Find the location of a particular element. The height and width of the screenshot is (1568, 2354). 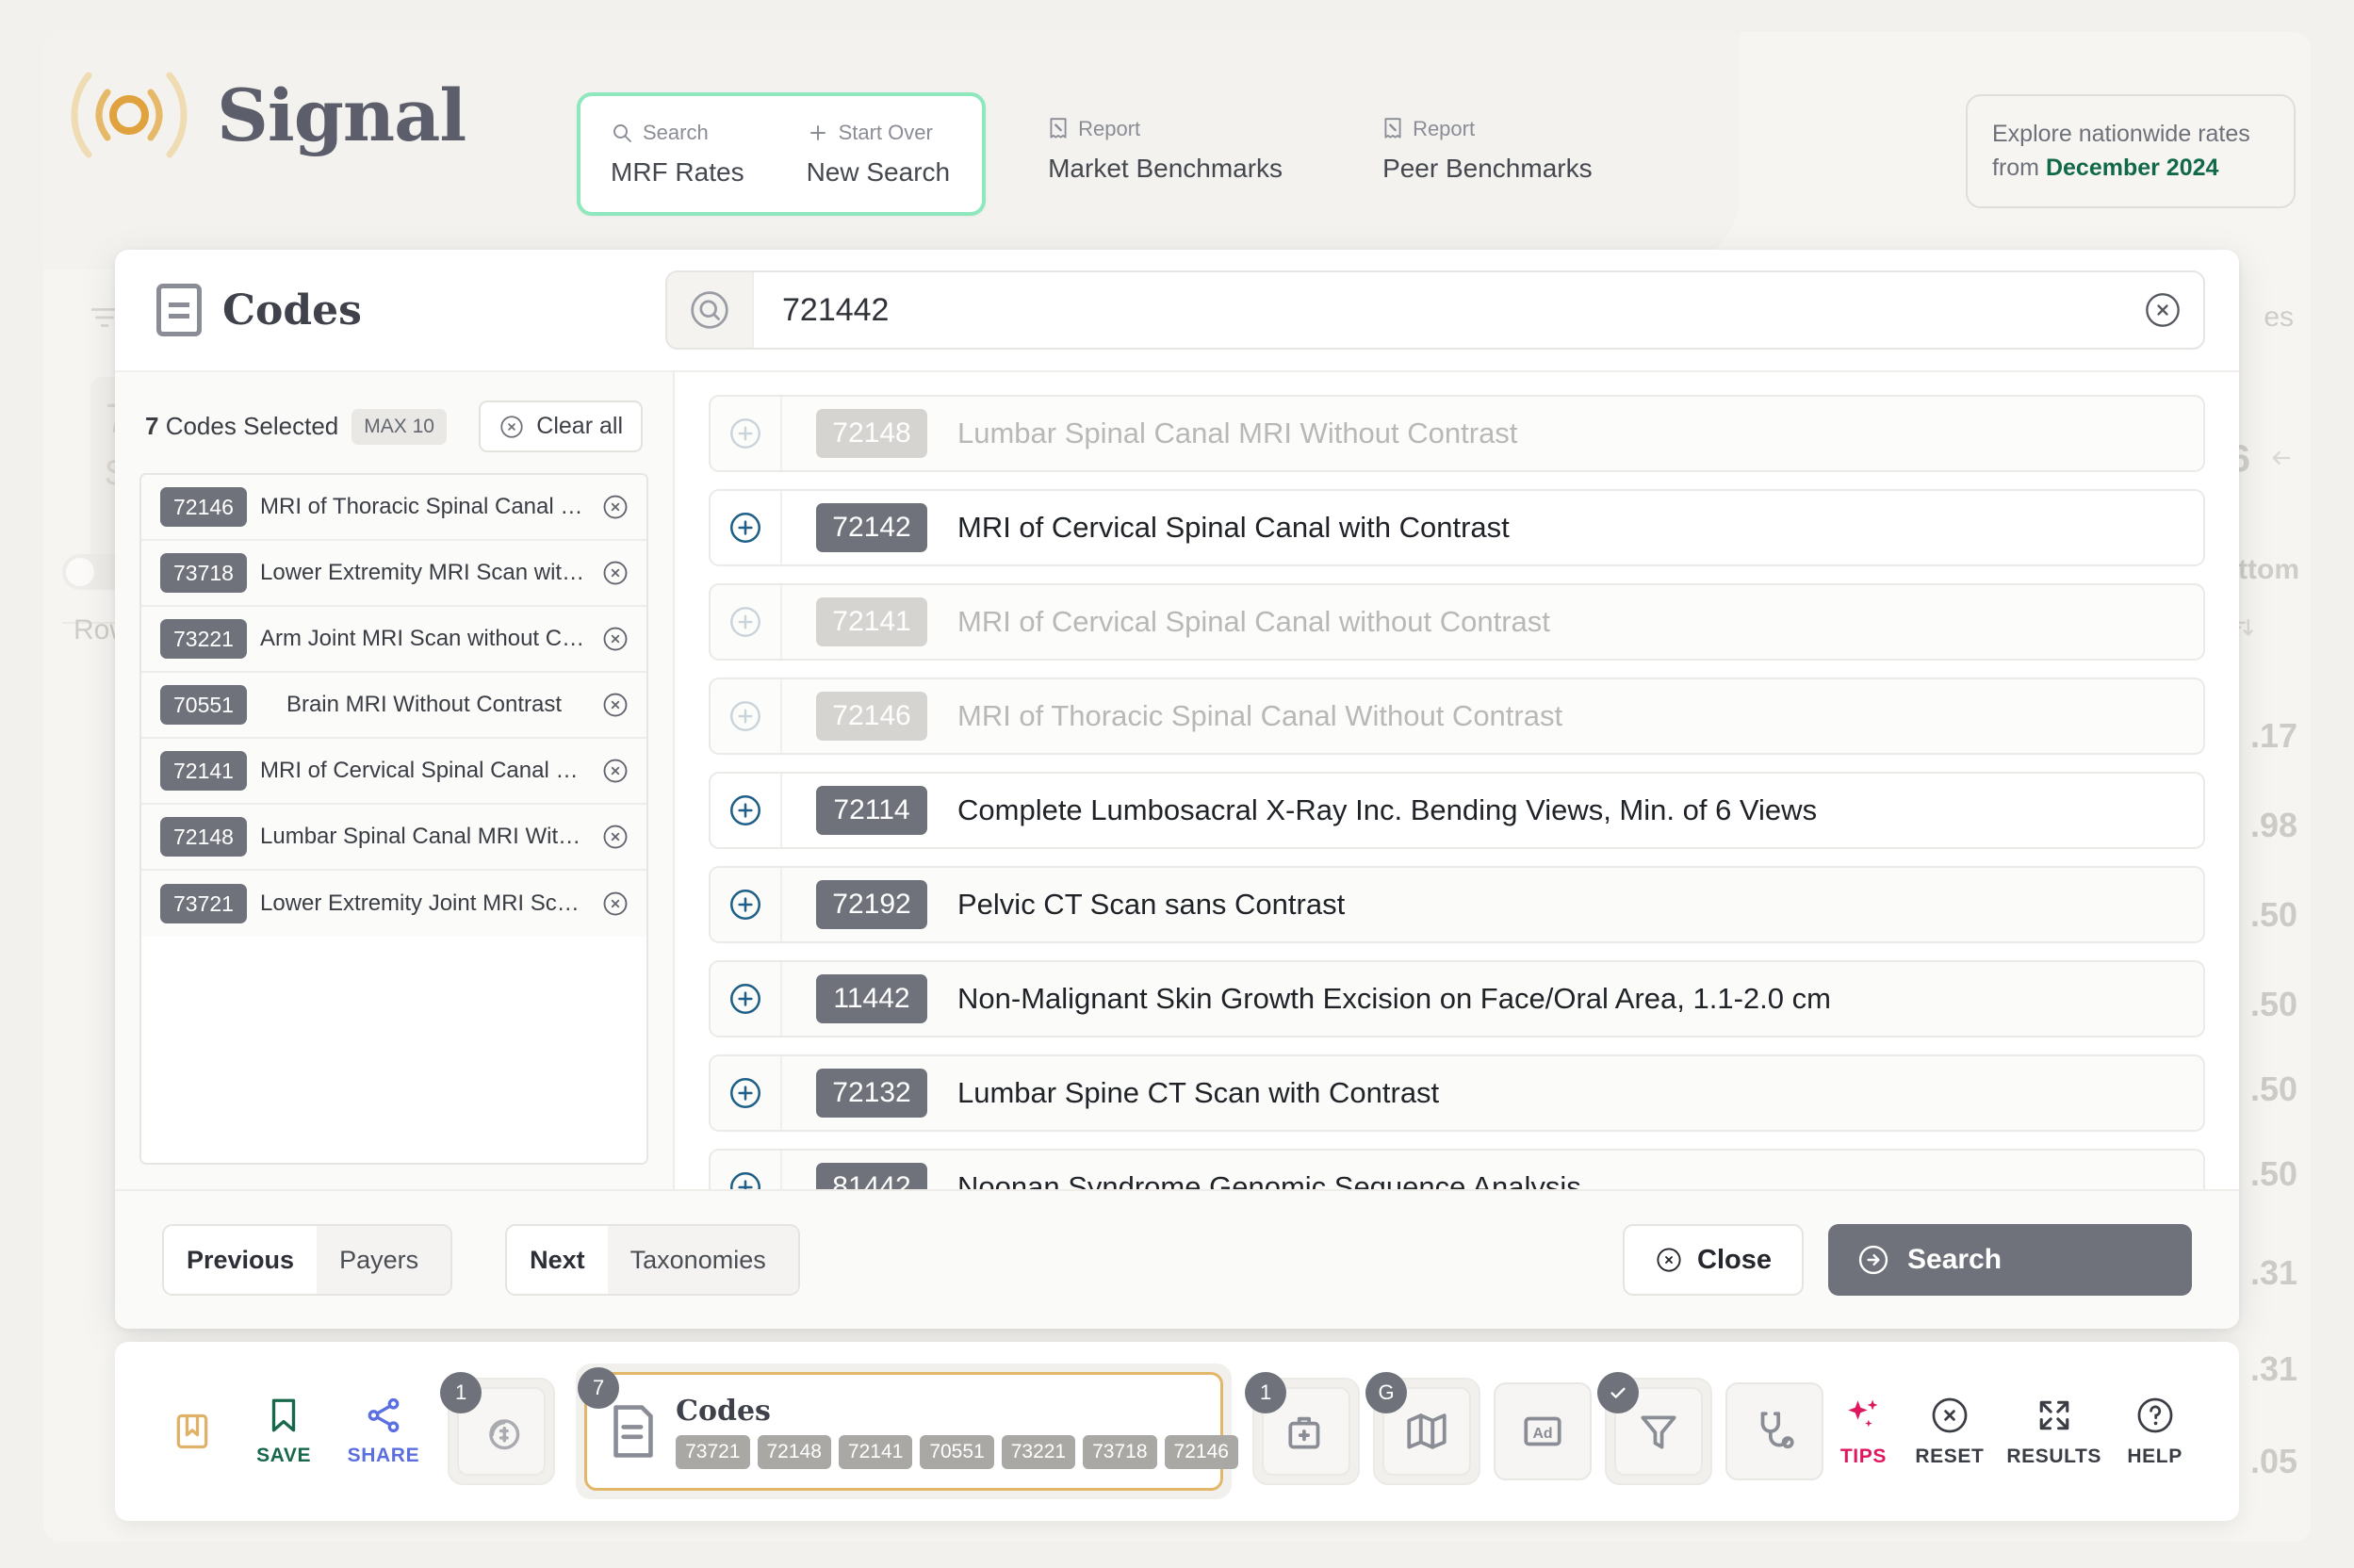

results-button: RESULTS is located at coordinates (2054, 1432).